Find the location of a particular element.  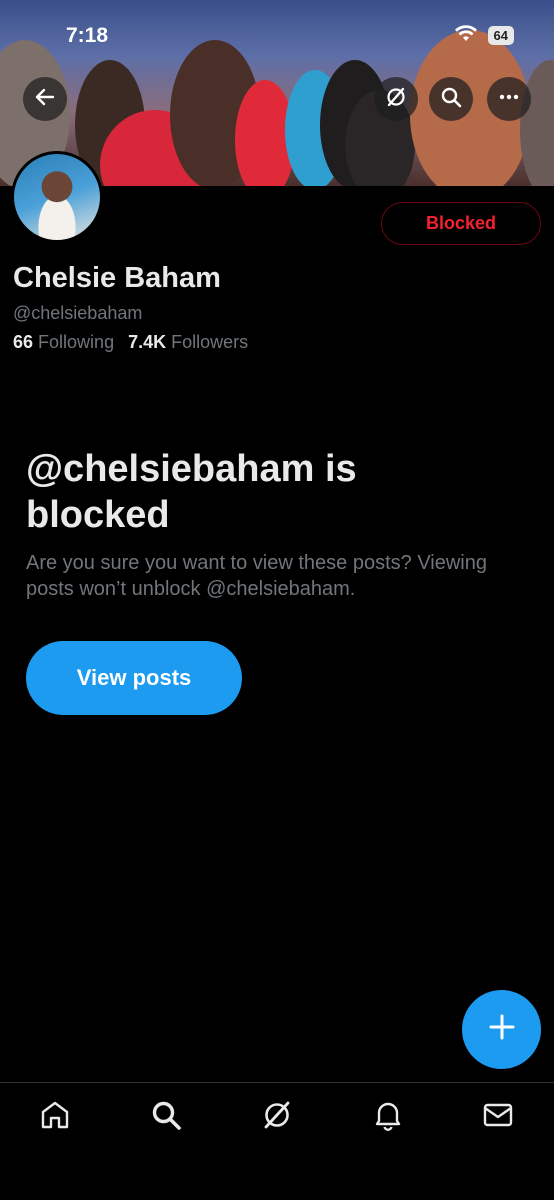

nav-search is located at coordinates (166, 1117).